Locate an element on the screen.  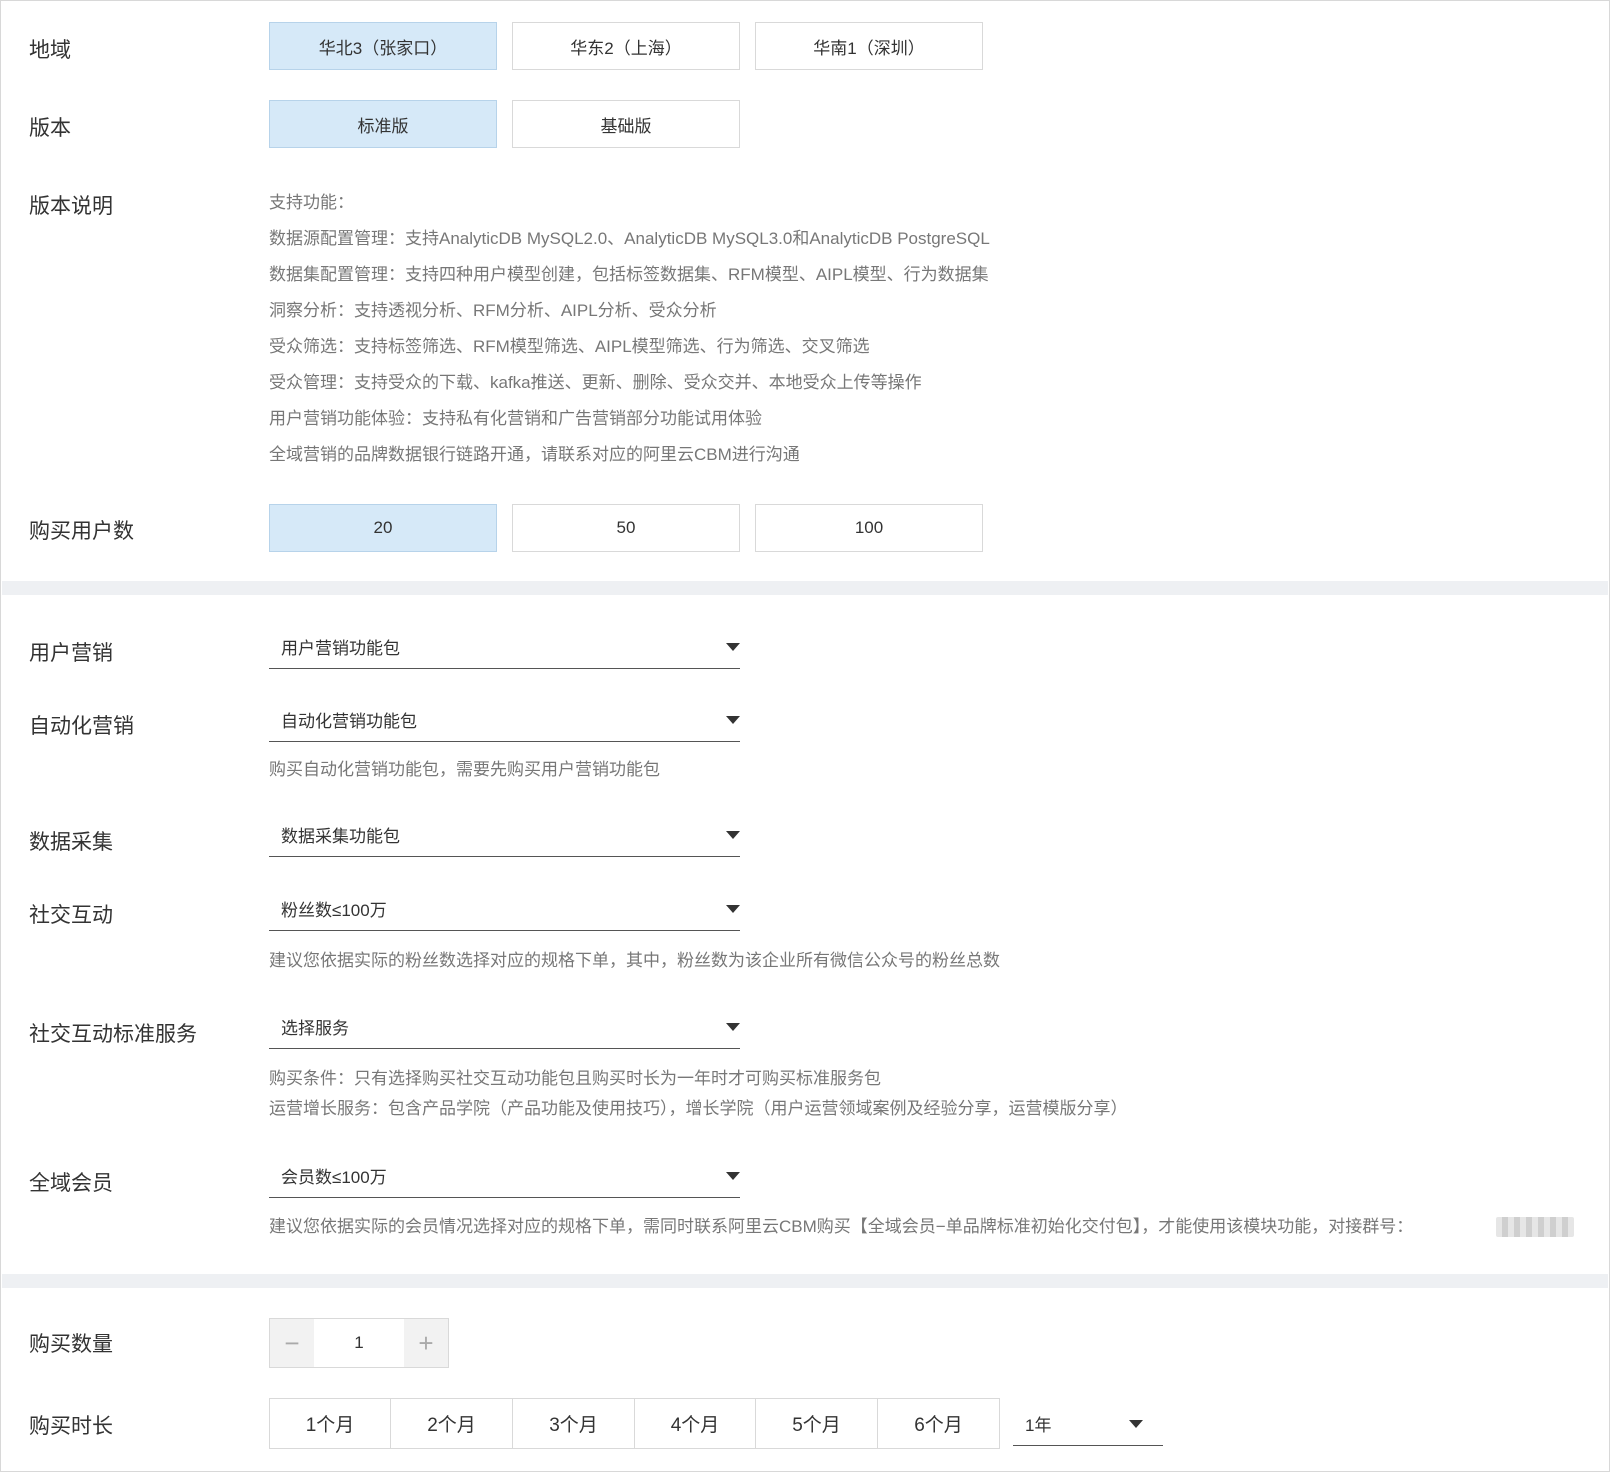
auto-marketing-select: 自动化营销功能包 is located at coordinates (504, 718).